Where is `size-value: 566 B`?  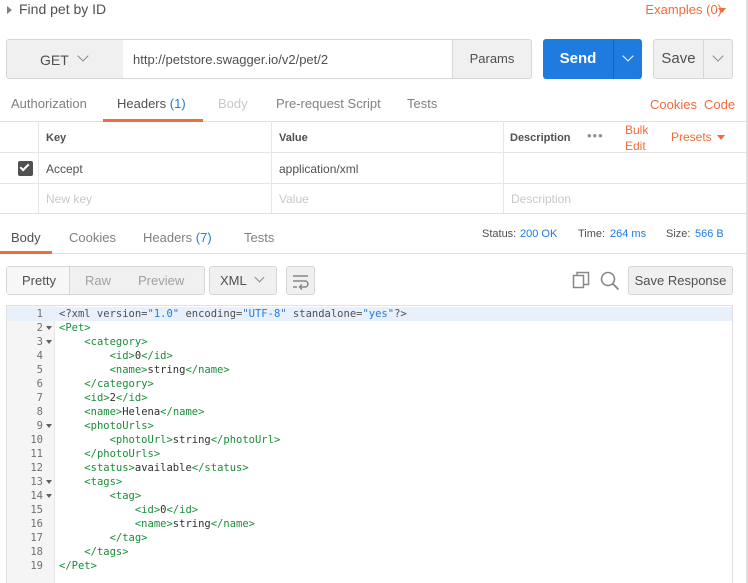 size-value: 566 B is located at coordinates (709, 234).